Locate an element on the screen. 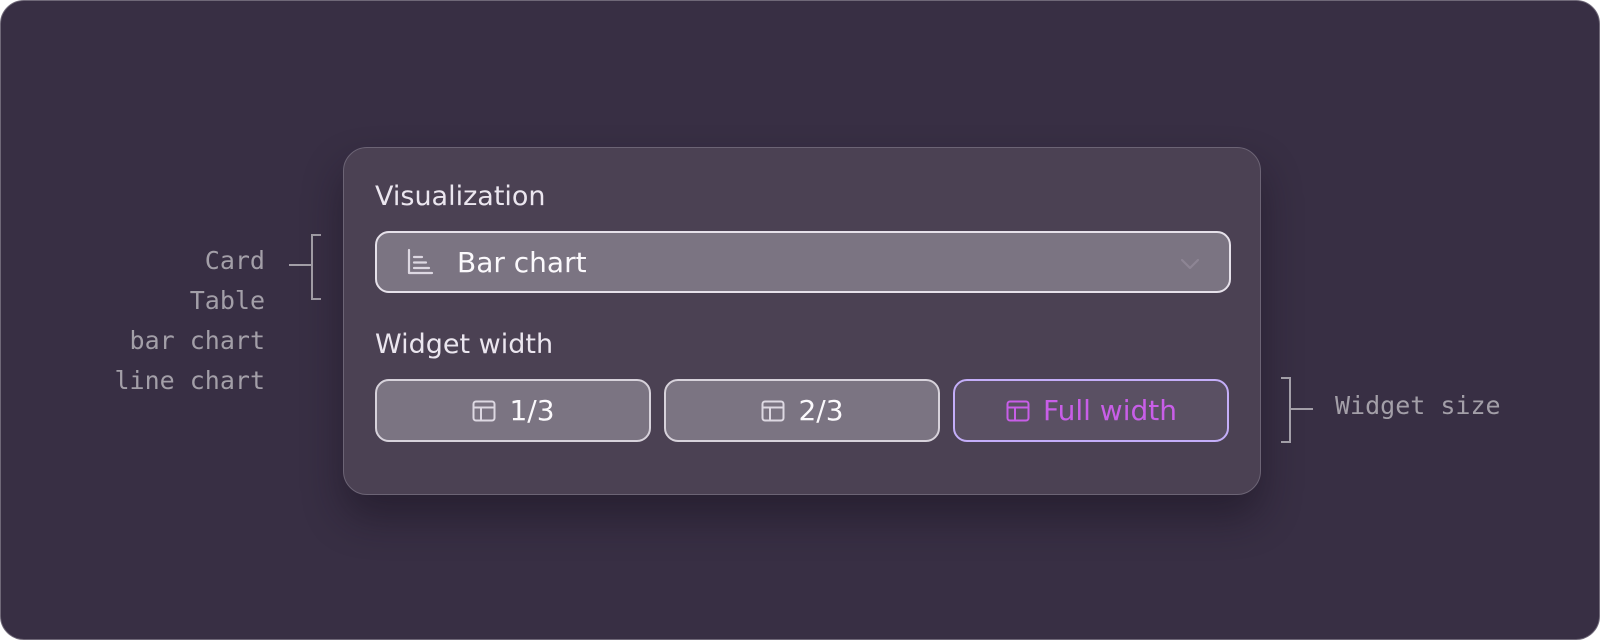 Image resolution: width=1600 pixels, height=640 pixels. visualization-label: Visualization is located at coordinates (460, 196).